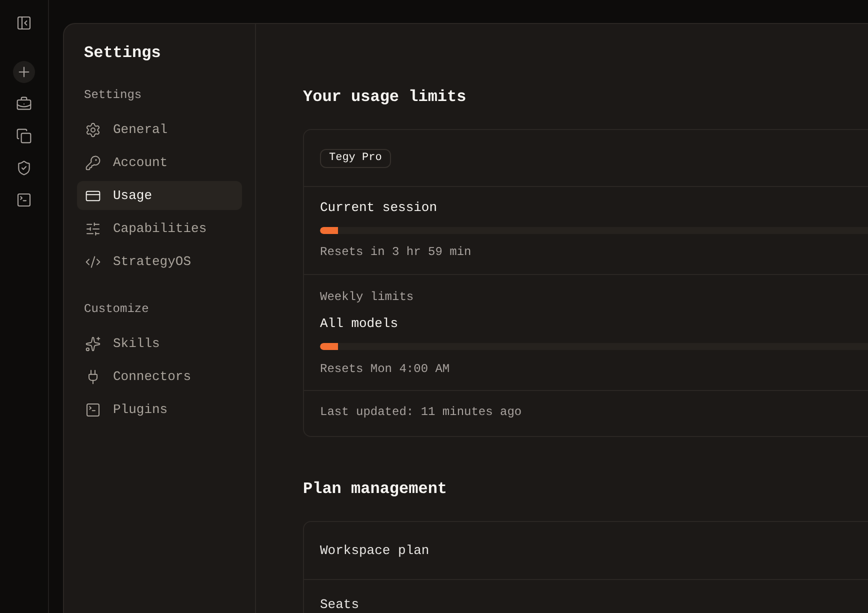 This screenshot has height=613, width=868. I want to click on reset-time: Resets in 3 hr 59 min, so click(396, 252).